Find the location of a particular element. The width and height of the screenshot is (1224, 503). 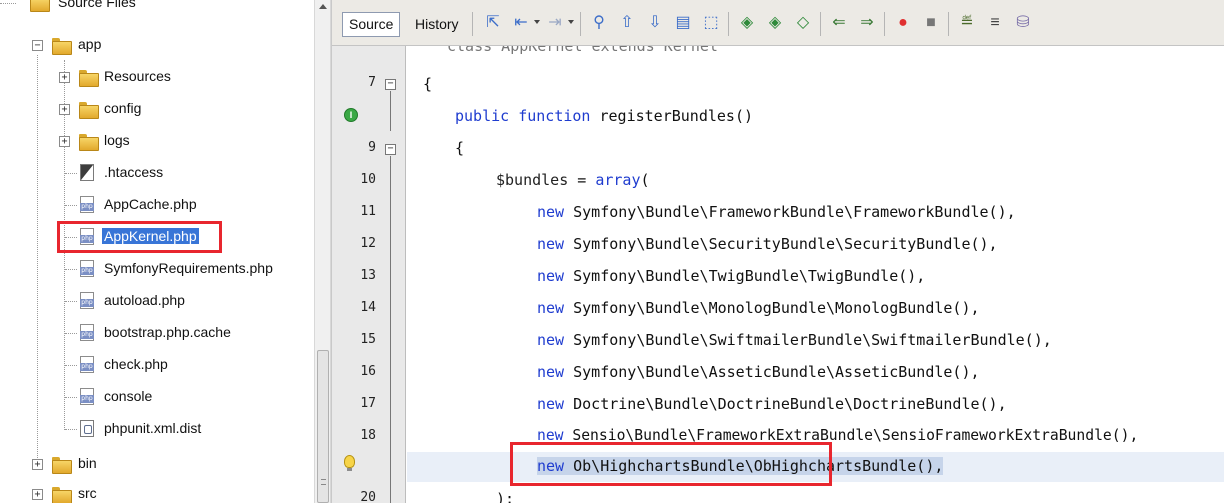

collapse-icon: − is located at coordinates (37, 45).